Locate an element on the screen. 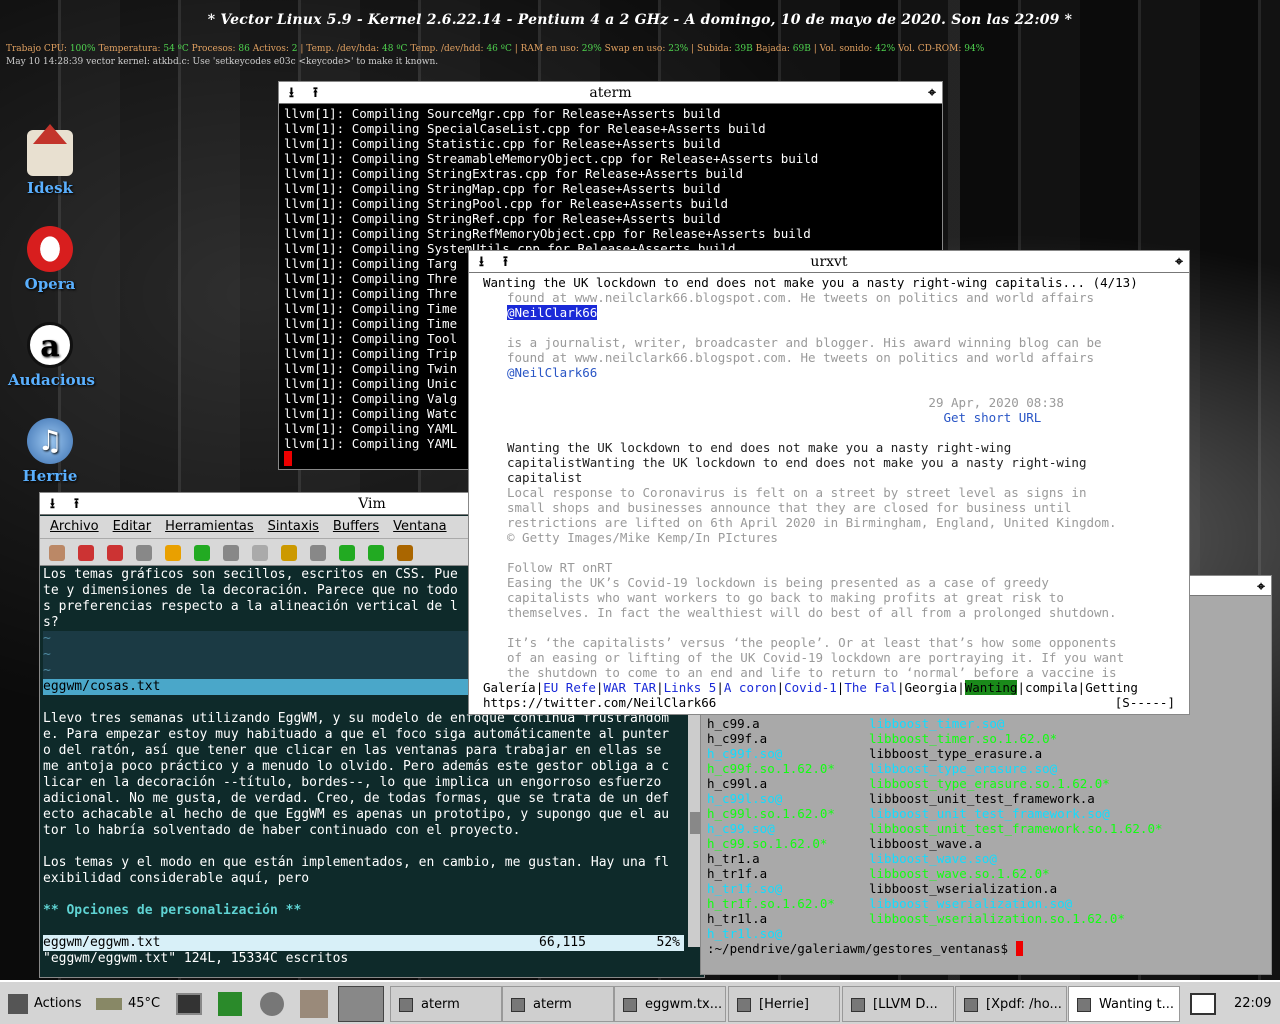 The image size is (1280, 1024). urxvt-tab: EU Refe is located at coordinates (569, 687).